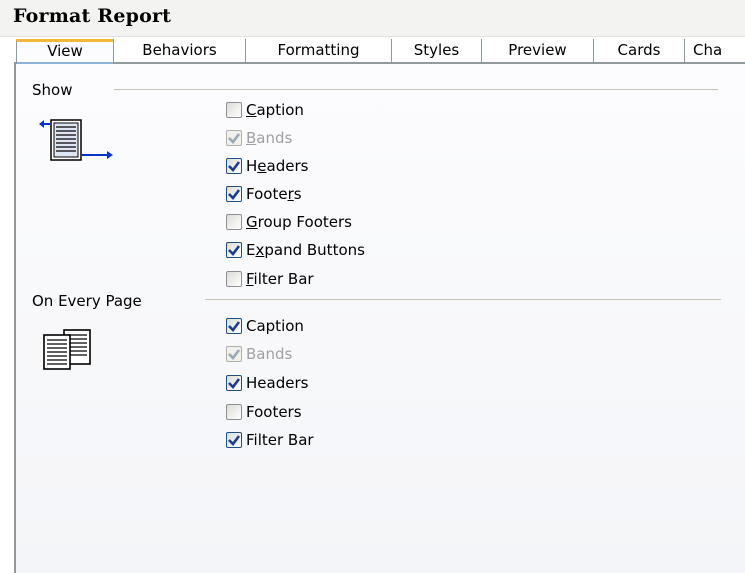  Describe the element at coordinates (259, 138) in the screenshot. I see `show-bands-checkbox: Bands` at that location.